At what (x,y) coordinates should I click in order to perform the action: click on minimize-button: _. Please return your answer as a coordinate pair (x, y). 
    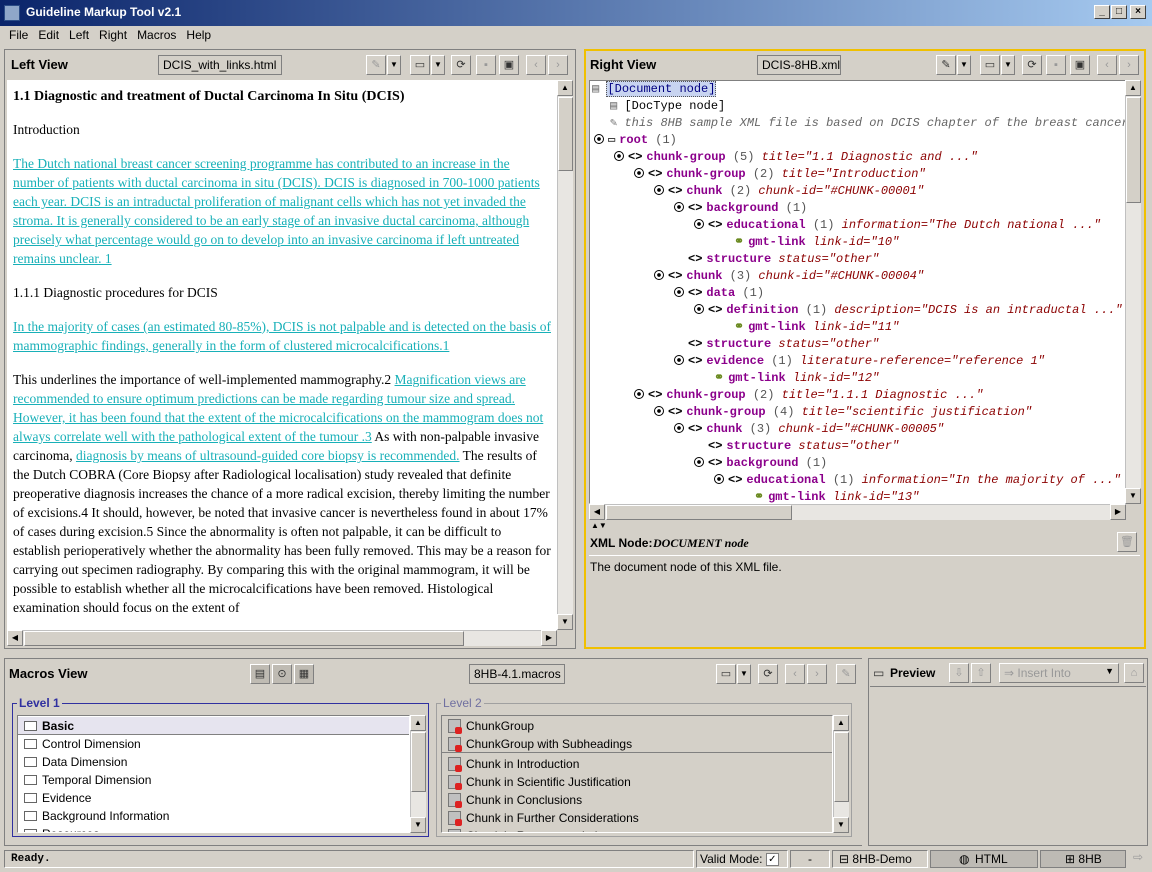
    Looking at the image, I should click on (1102, 12).